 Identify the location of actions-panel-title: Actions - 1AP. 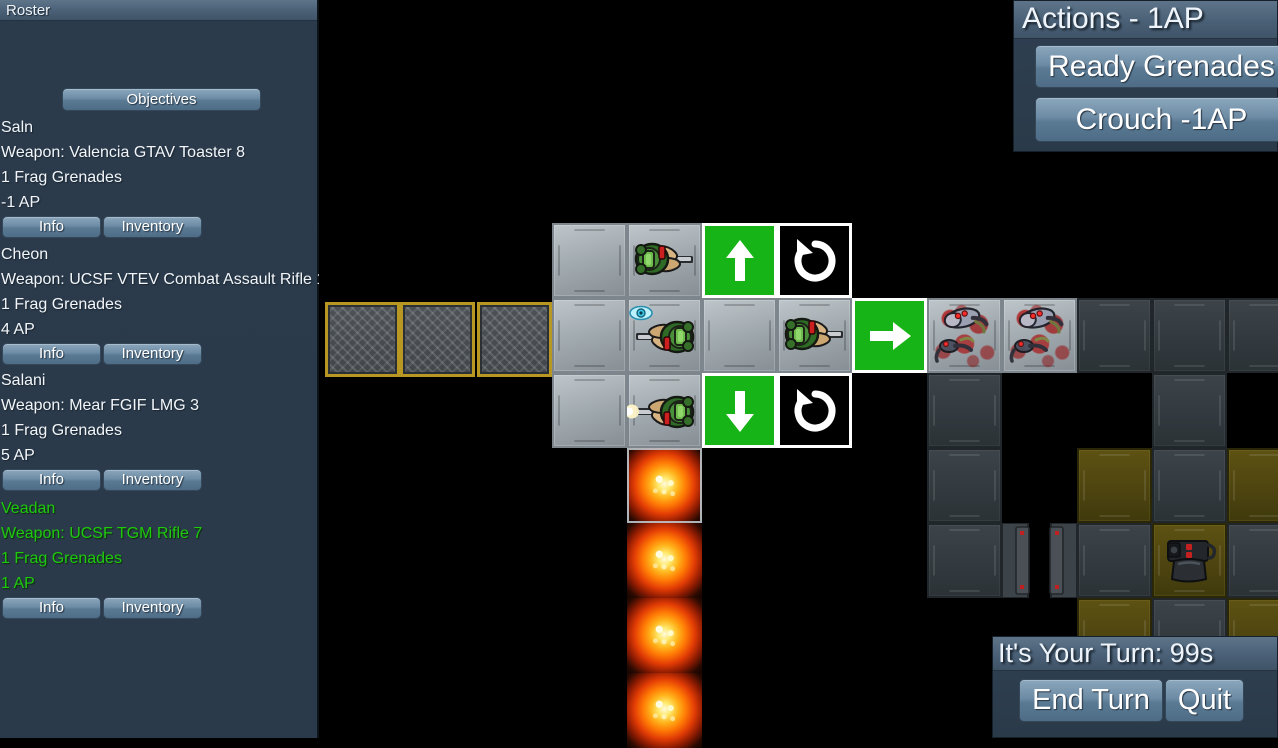
(1145, 20).